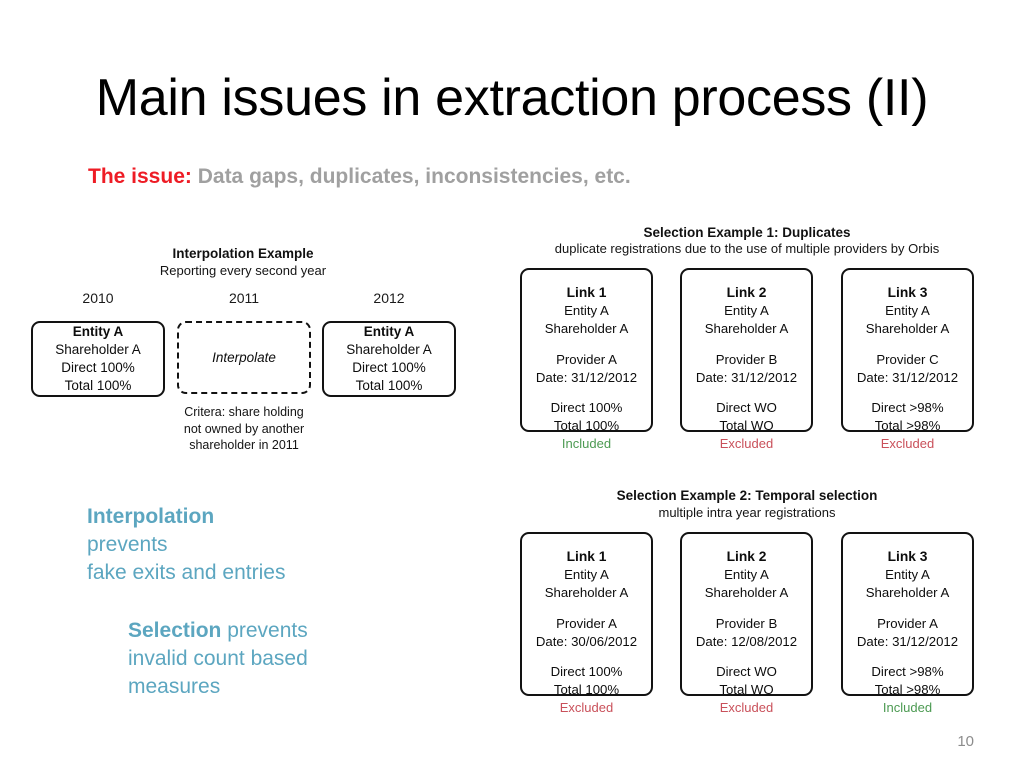 The height and width of the screenshot is (768, 1024). What do you see at coordinates (127, 544) in the screenshot?
I see `callout-interpolation-line-1: prevents` at bounding box center [127, 544].